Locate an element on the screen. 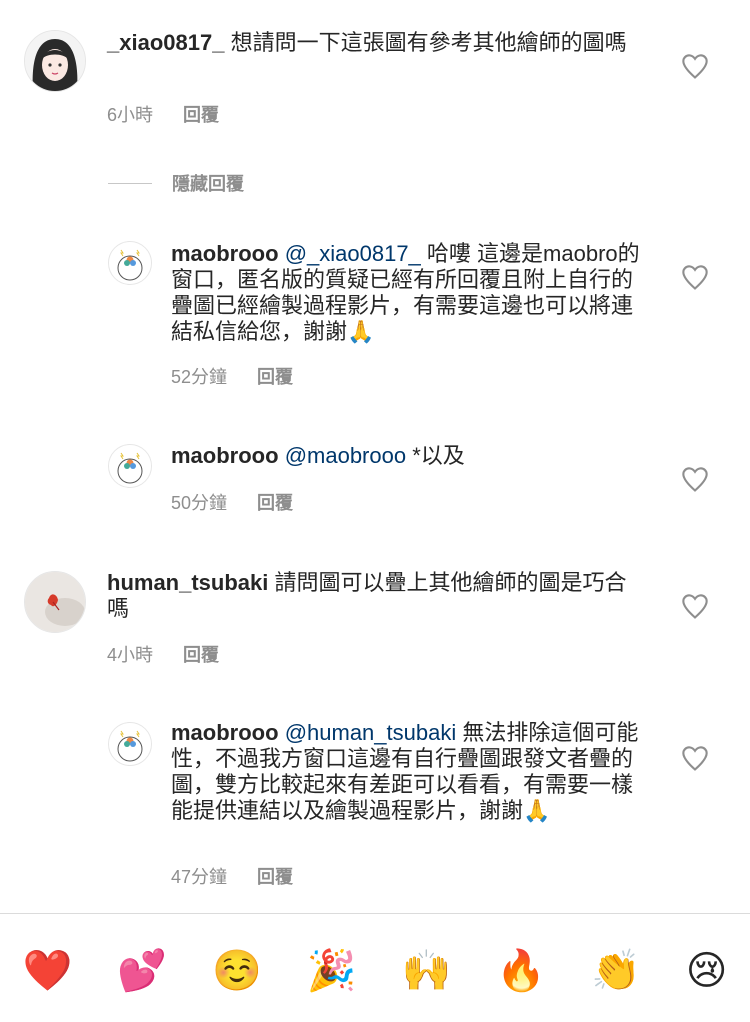 This screenshot has width=750, height=1022. comment-meta: 52分鐘 回覆 is located at coordinates (232, 376).